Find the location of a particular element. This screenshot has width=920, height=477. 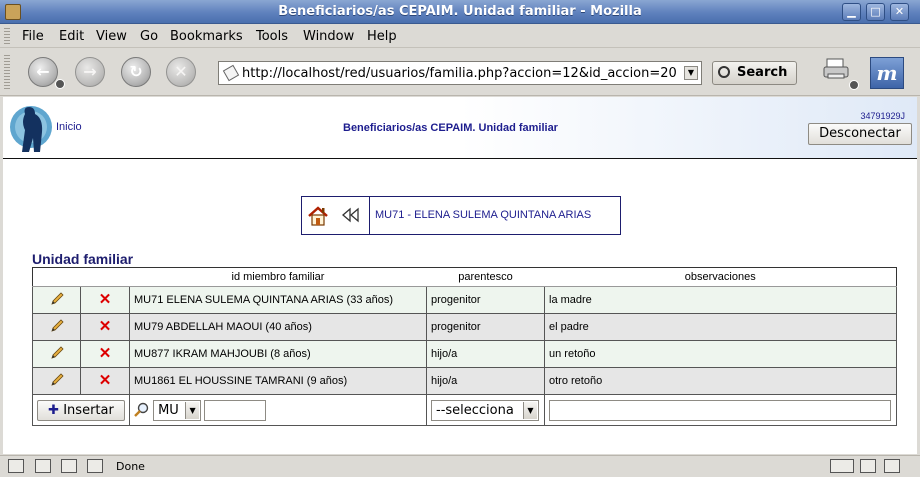

stop-icon: ✕ is located at coordinates (181, 71).